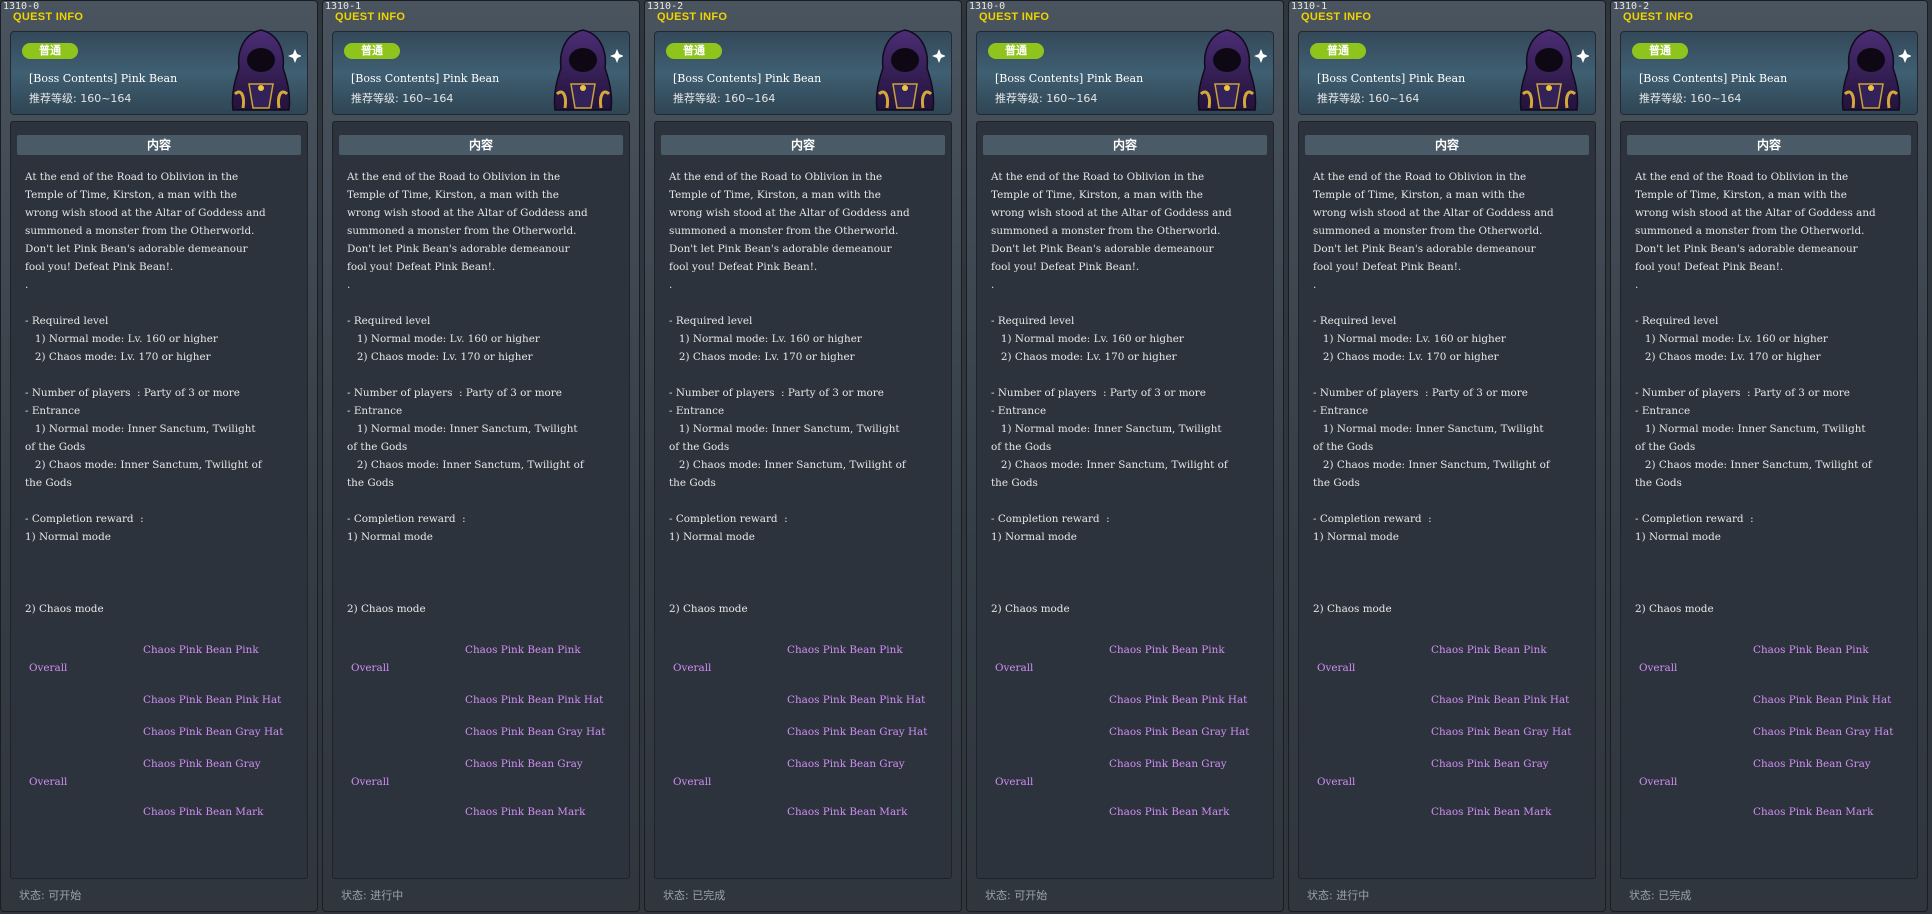  What do you see at coordinates (1338, 895) in the screenshot?
I see `quest-status: 状态: 进行中` at bounding box center [1338, 895].